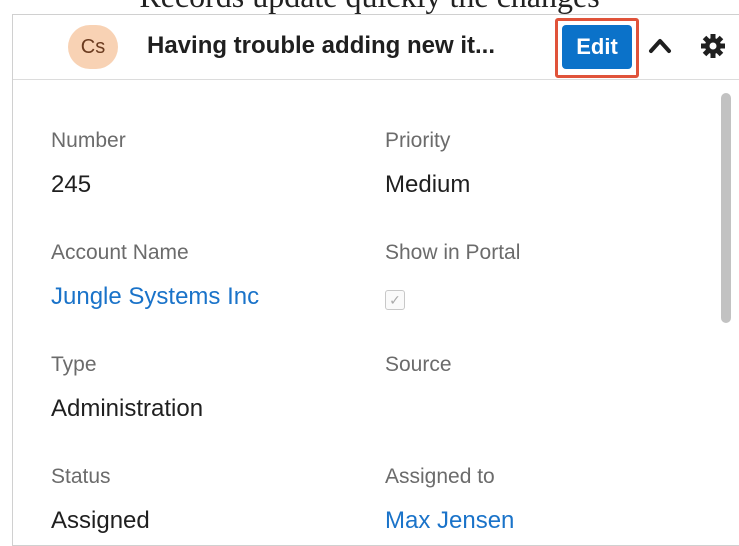 The height and width of the screenshot is (546, 739). What do you see at coordinates (155, 297) in the screenshot?
I see `account-name-link: Jungle Systems Inc` at bounding box center [155, 297].